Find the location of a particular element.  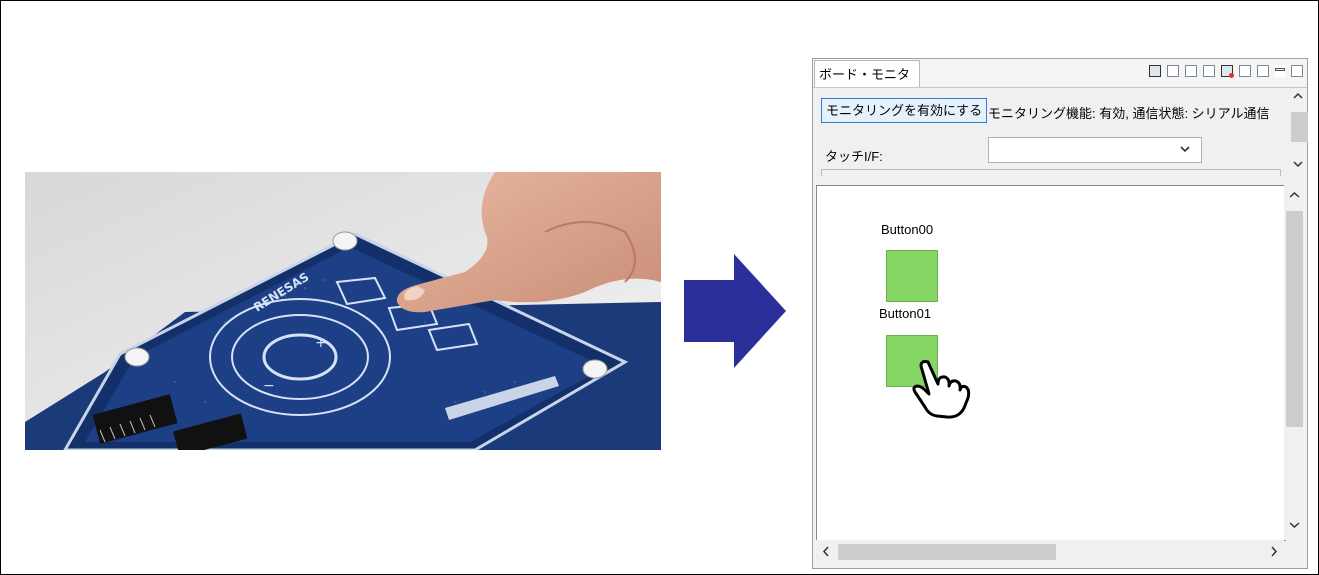

view-toolbar is located at coordinates (1226, 71).